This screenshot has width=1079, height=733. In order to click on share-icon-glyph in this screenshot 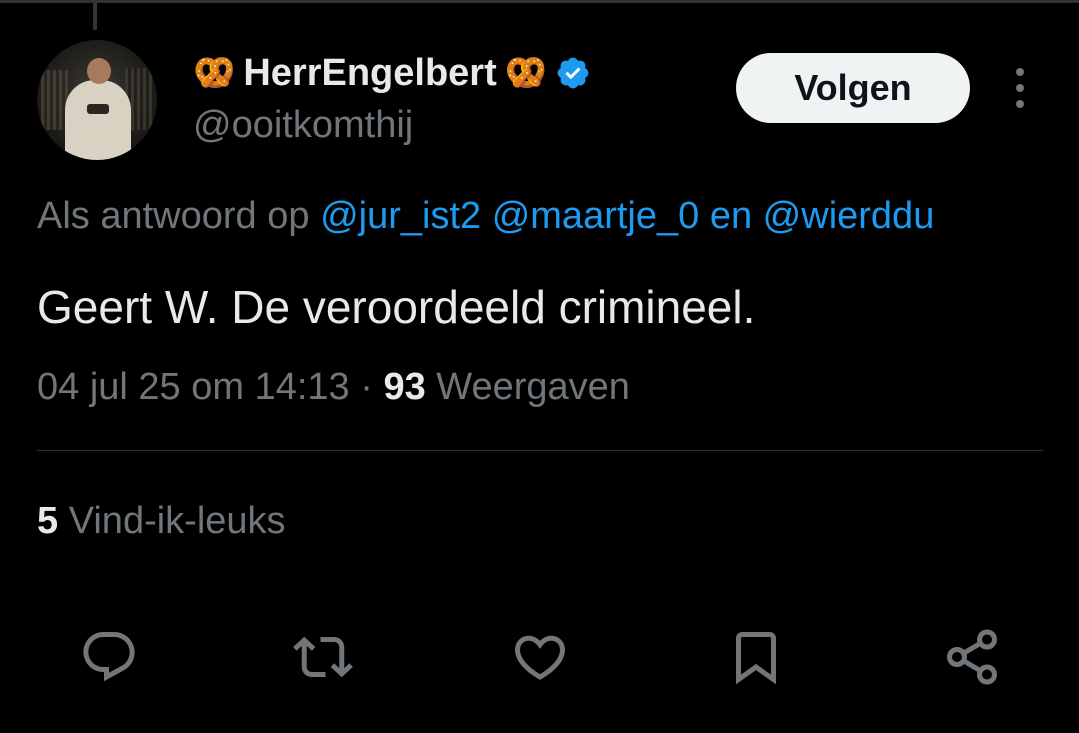, I will do `click(972, 657)`.